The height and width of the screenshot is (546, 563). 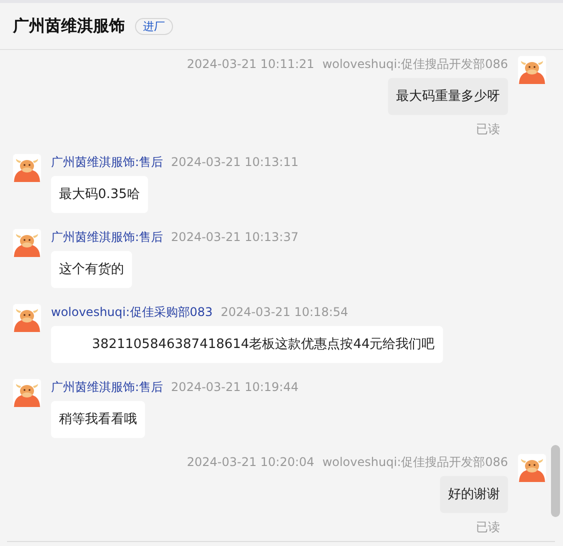 What do you see at coordinates (250, 64) in the screenshot?
I see `message-time: 2024-03-21 10:11:21` at bounding box center [250, 64].